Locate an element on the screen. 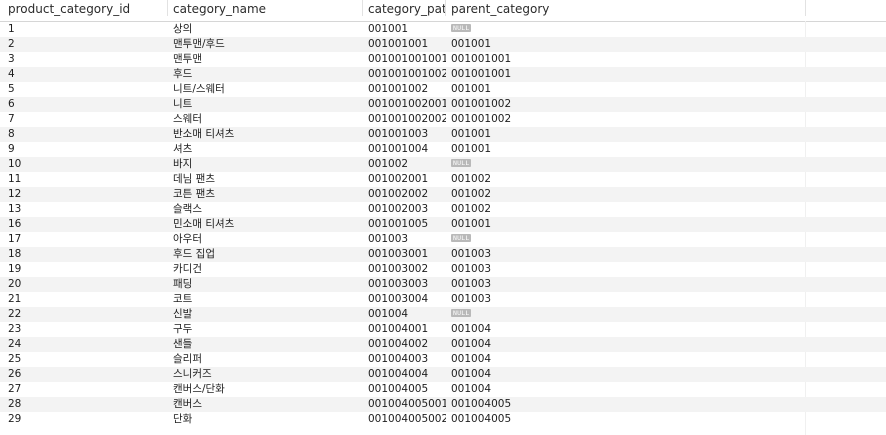  table-row: 12 코튼 팬츠 001002002 001002 is located at coordinates (443, 194).